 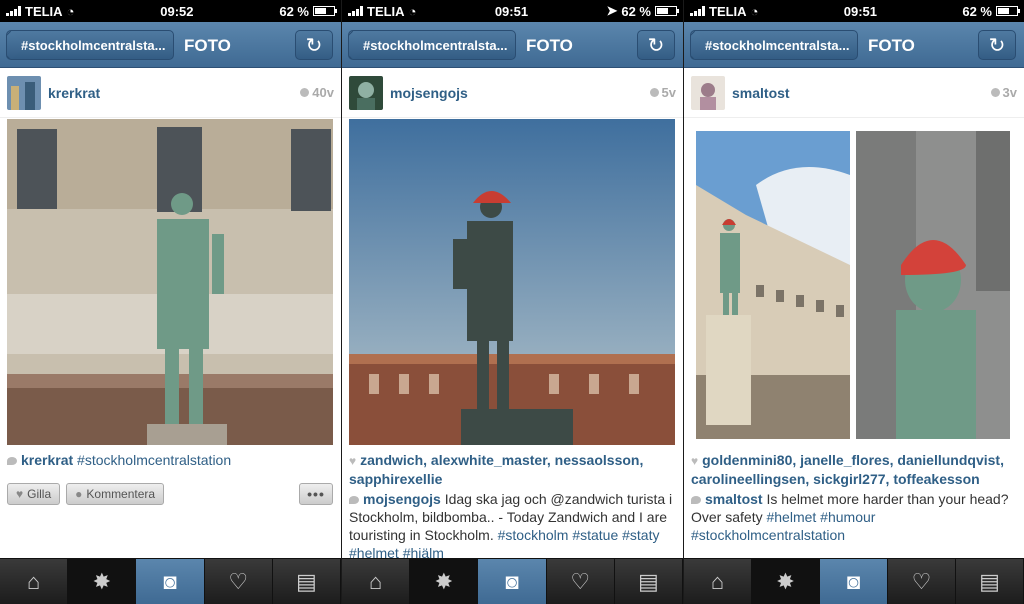 What do you see at coordinates (154, 460) in the screenshot?
I see `caption-hashtag: #stockholmcentralstation` at bounding box center [154, 460].